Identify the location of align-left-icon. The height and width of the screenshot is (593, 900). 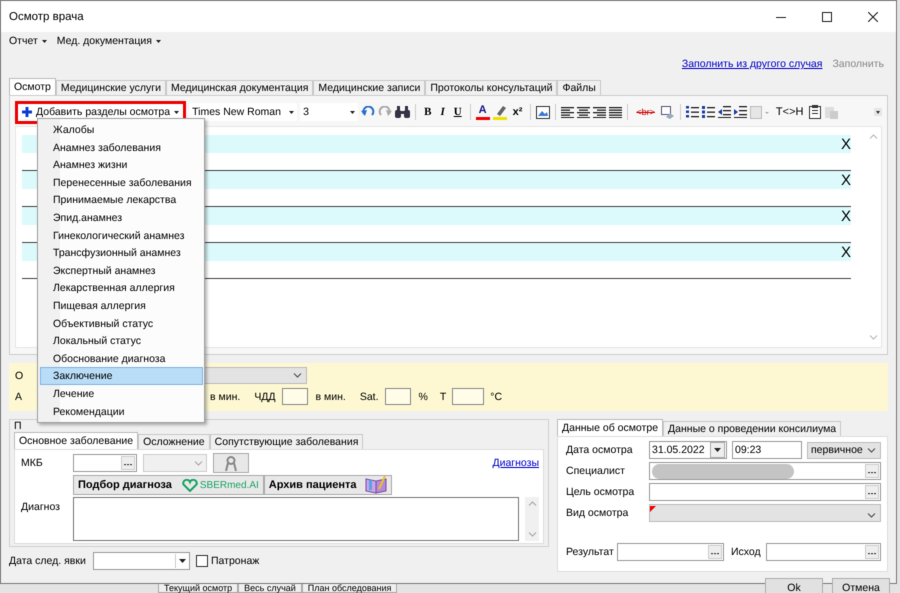
(567, 112).